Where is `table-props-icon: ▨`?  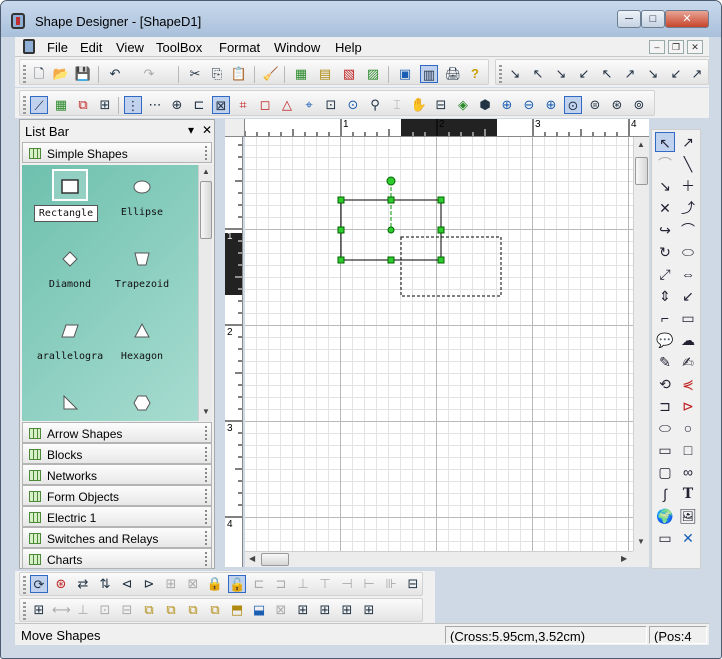
table-props-icon: ▨ is located at coordinates (373, 74).